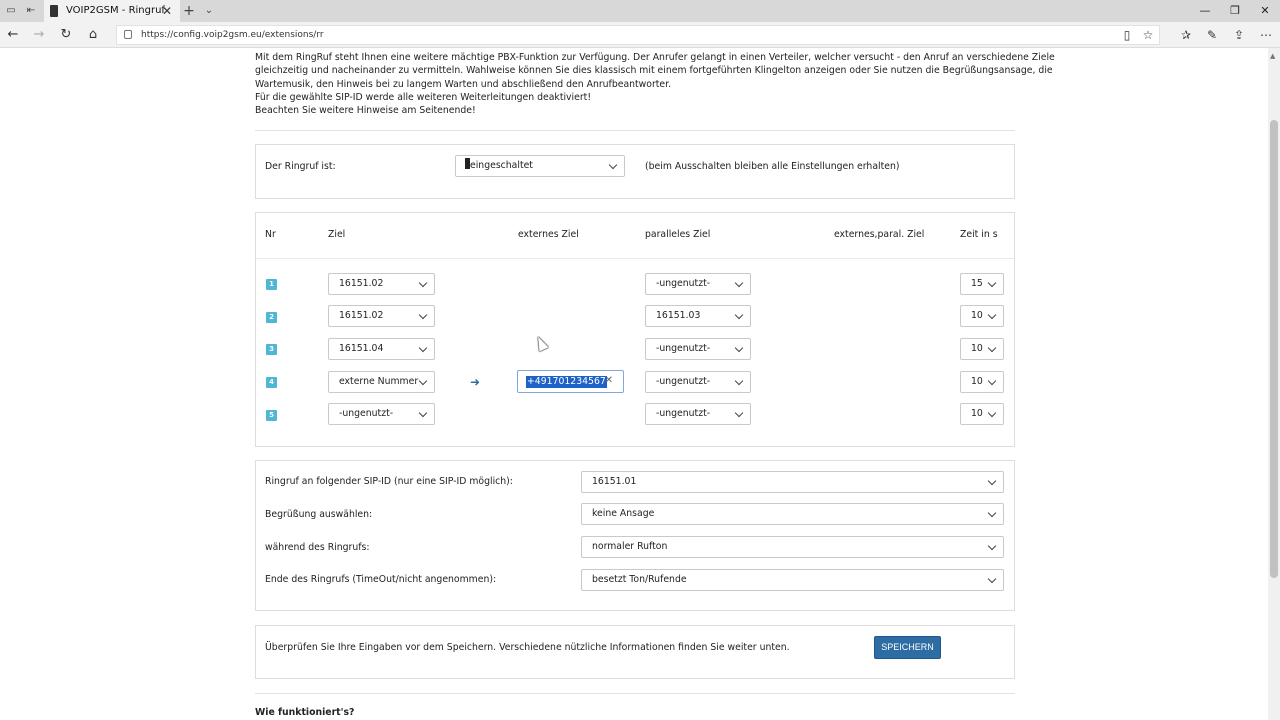 Image resolution: width=1280 pixels, height=720 pixels. What do you see at coordinates (792, 482) in the screenshot?
I see `sip-id-select: 16151.01` at bounding box center [792, 482].